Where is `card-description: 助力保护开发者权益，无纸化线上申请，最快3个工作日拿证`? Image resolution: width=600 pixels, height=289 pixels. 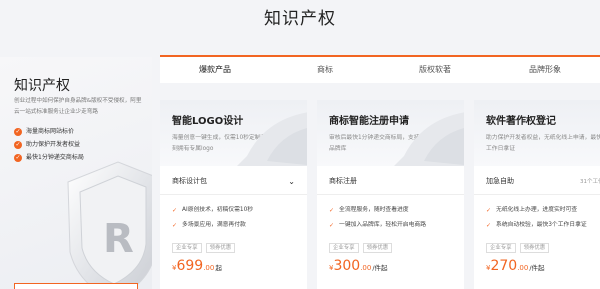
card-description: 助力保护开发者权益，无纸化线上申请，最快3个工作日拿证 is located at coordinates (543, 143).